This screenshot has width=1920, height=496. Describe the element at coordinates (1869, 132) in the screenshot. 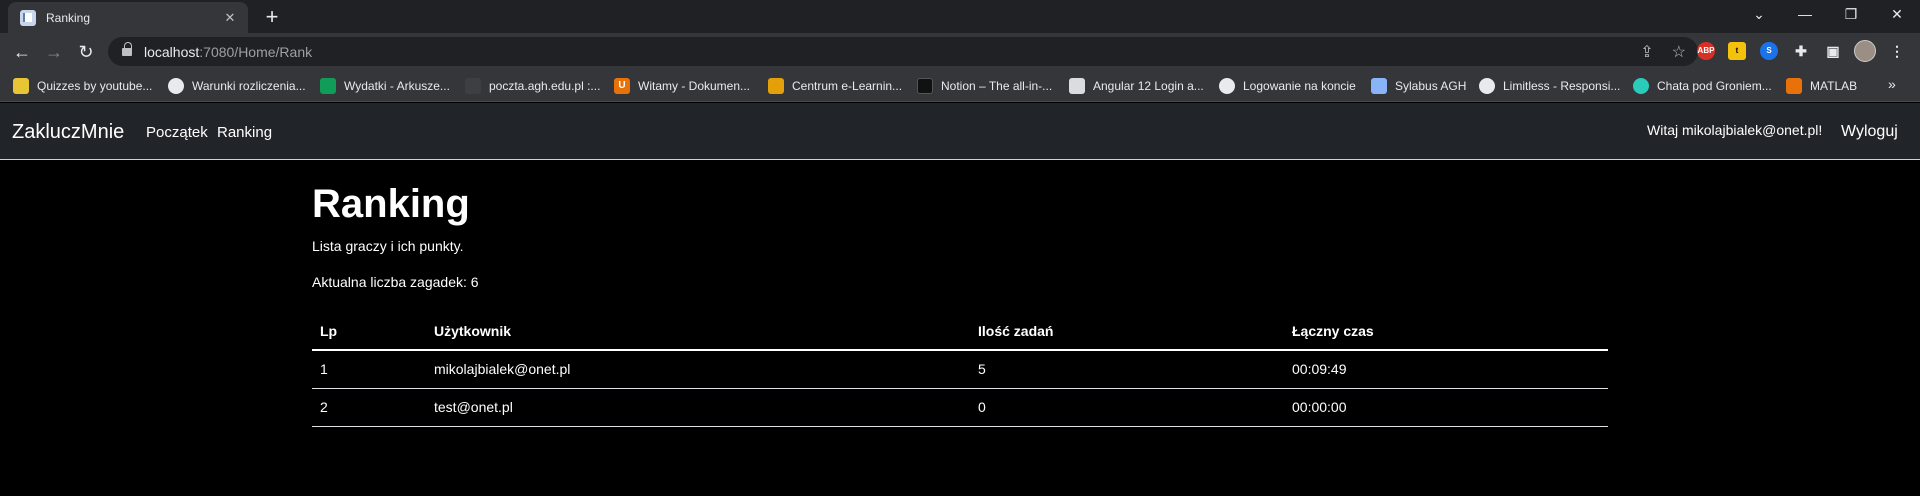

I see `logout-button: Wyloguj` at that location.